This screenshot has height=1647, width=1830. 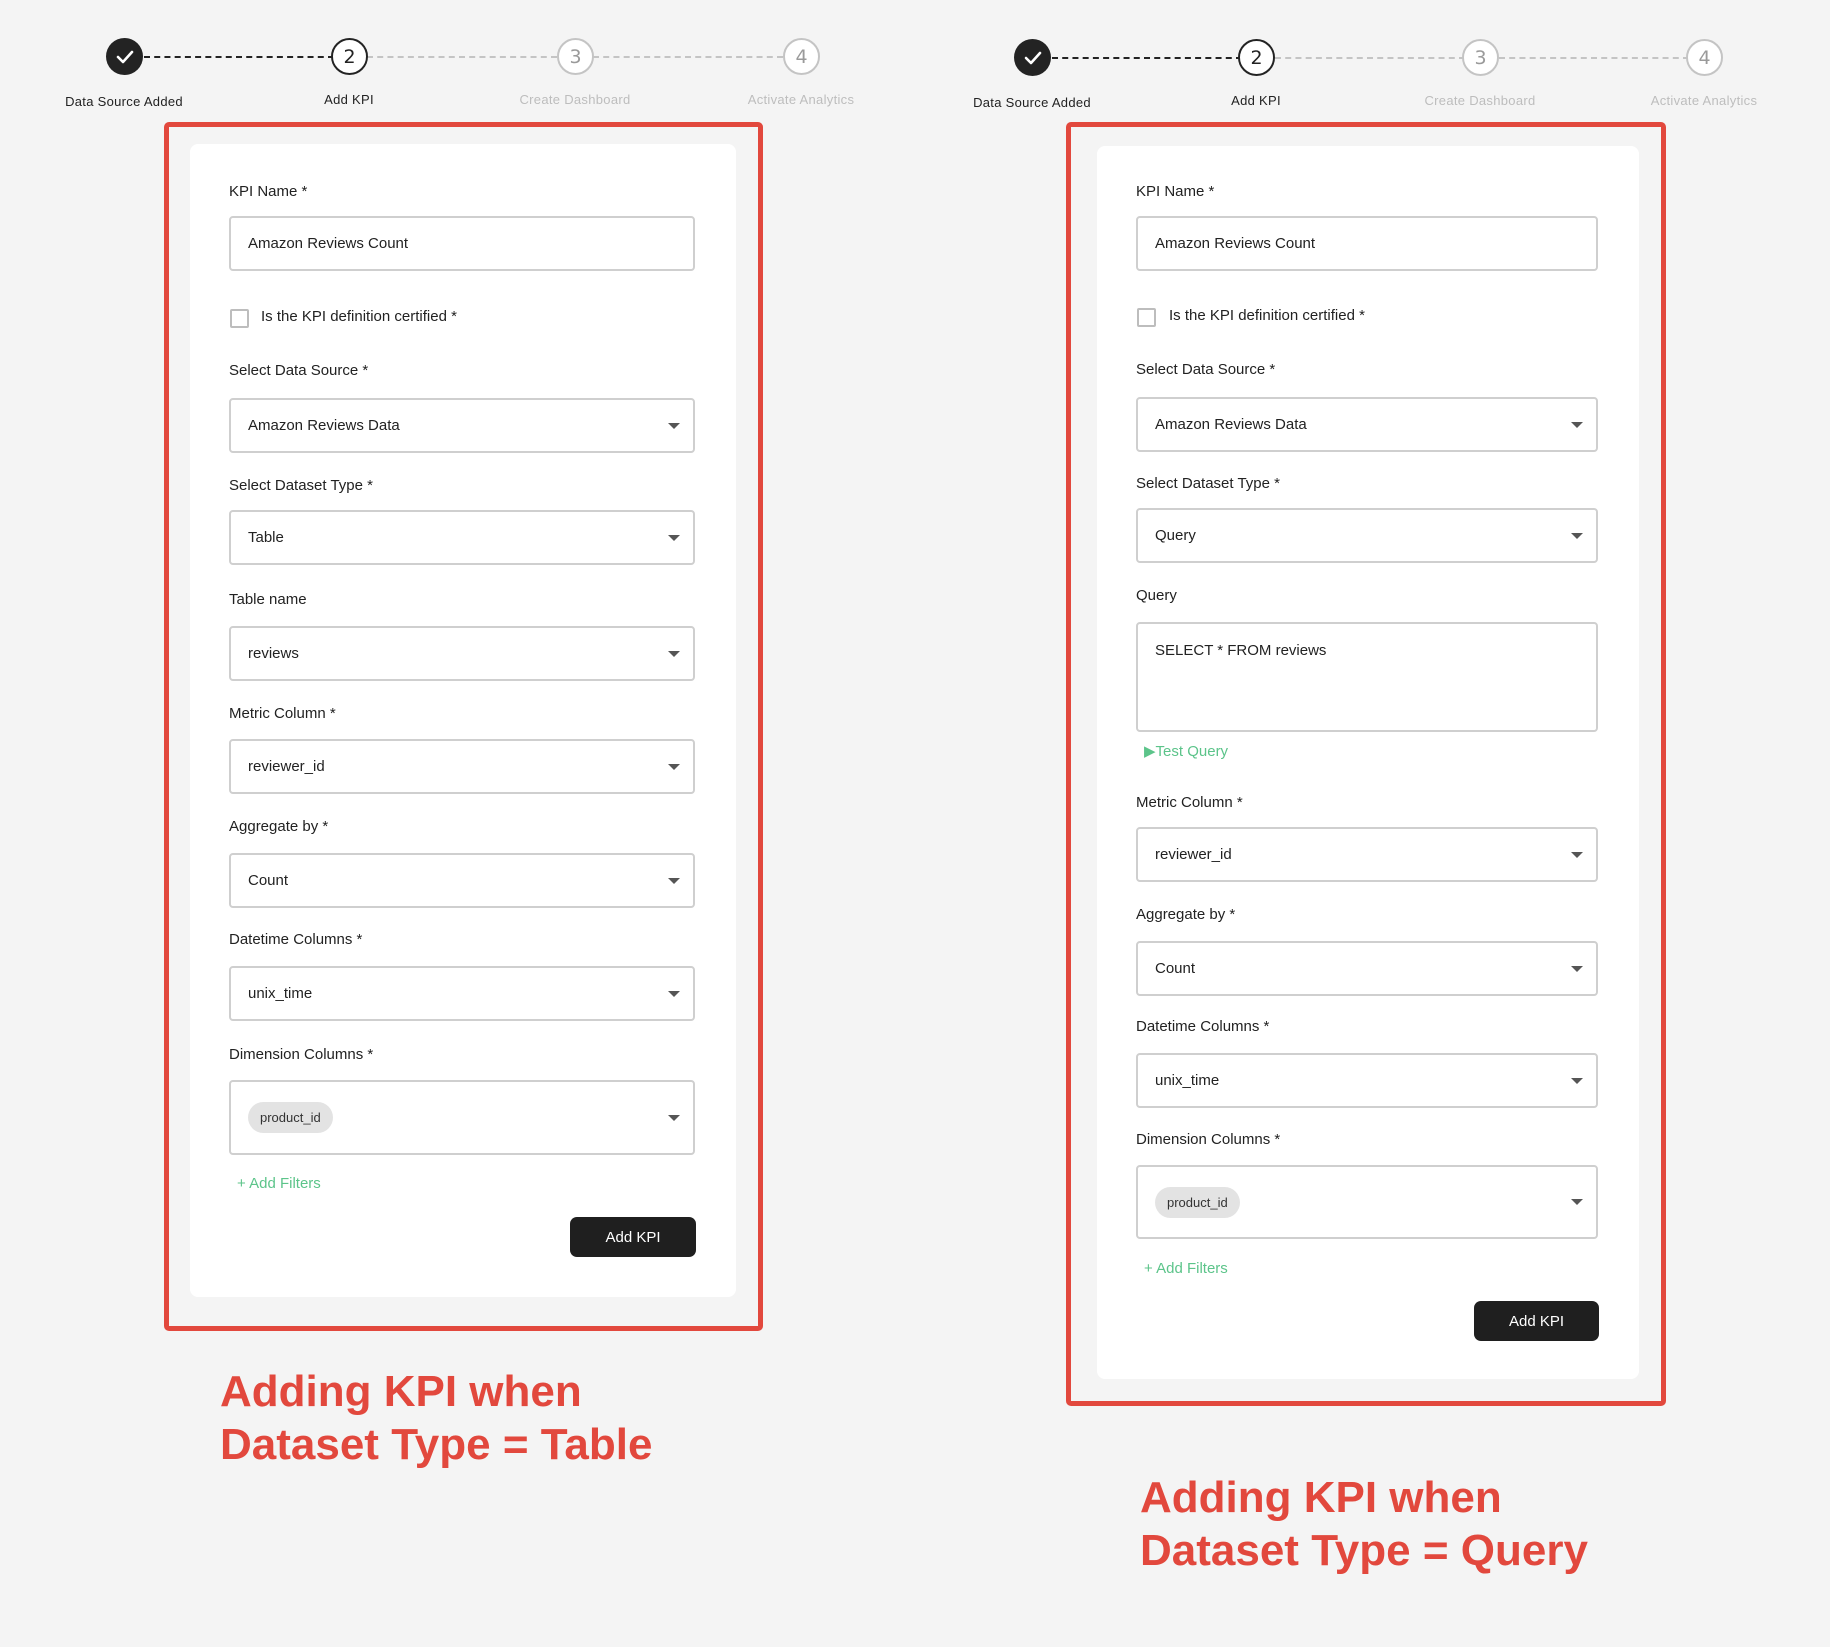 What do you see at coordinates (268, 191) in the screenshot?
I see `kpi-name-label: KPI Name *` at bounding box center [268, 191].